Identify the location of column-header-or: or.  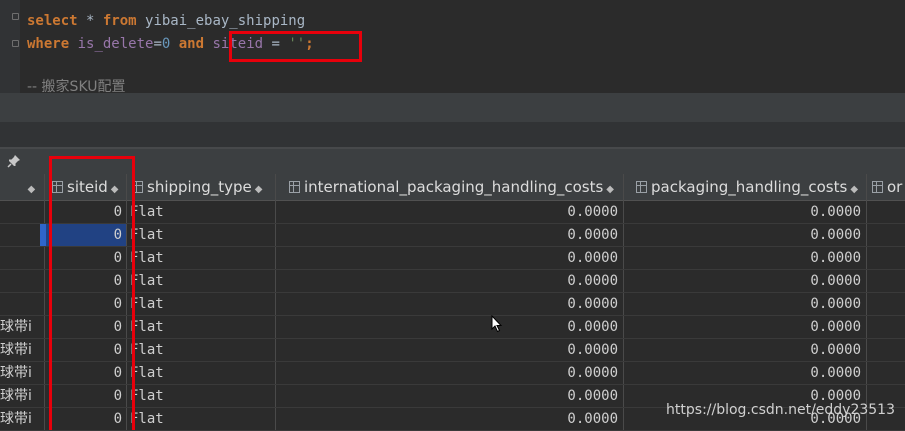
(888, 187).